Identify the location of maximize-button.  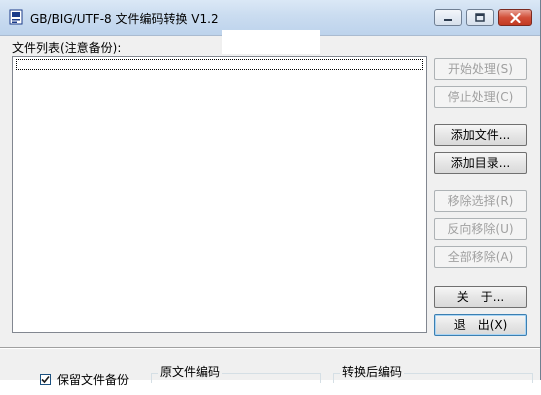
(480, 17).